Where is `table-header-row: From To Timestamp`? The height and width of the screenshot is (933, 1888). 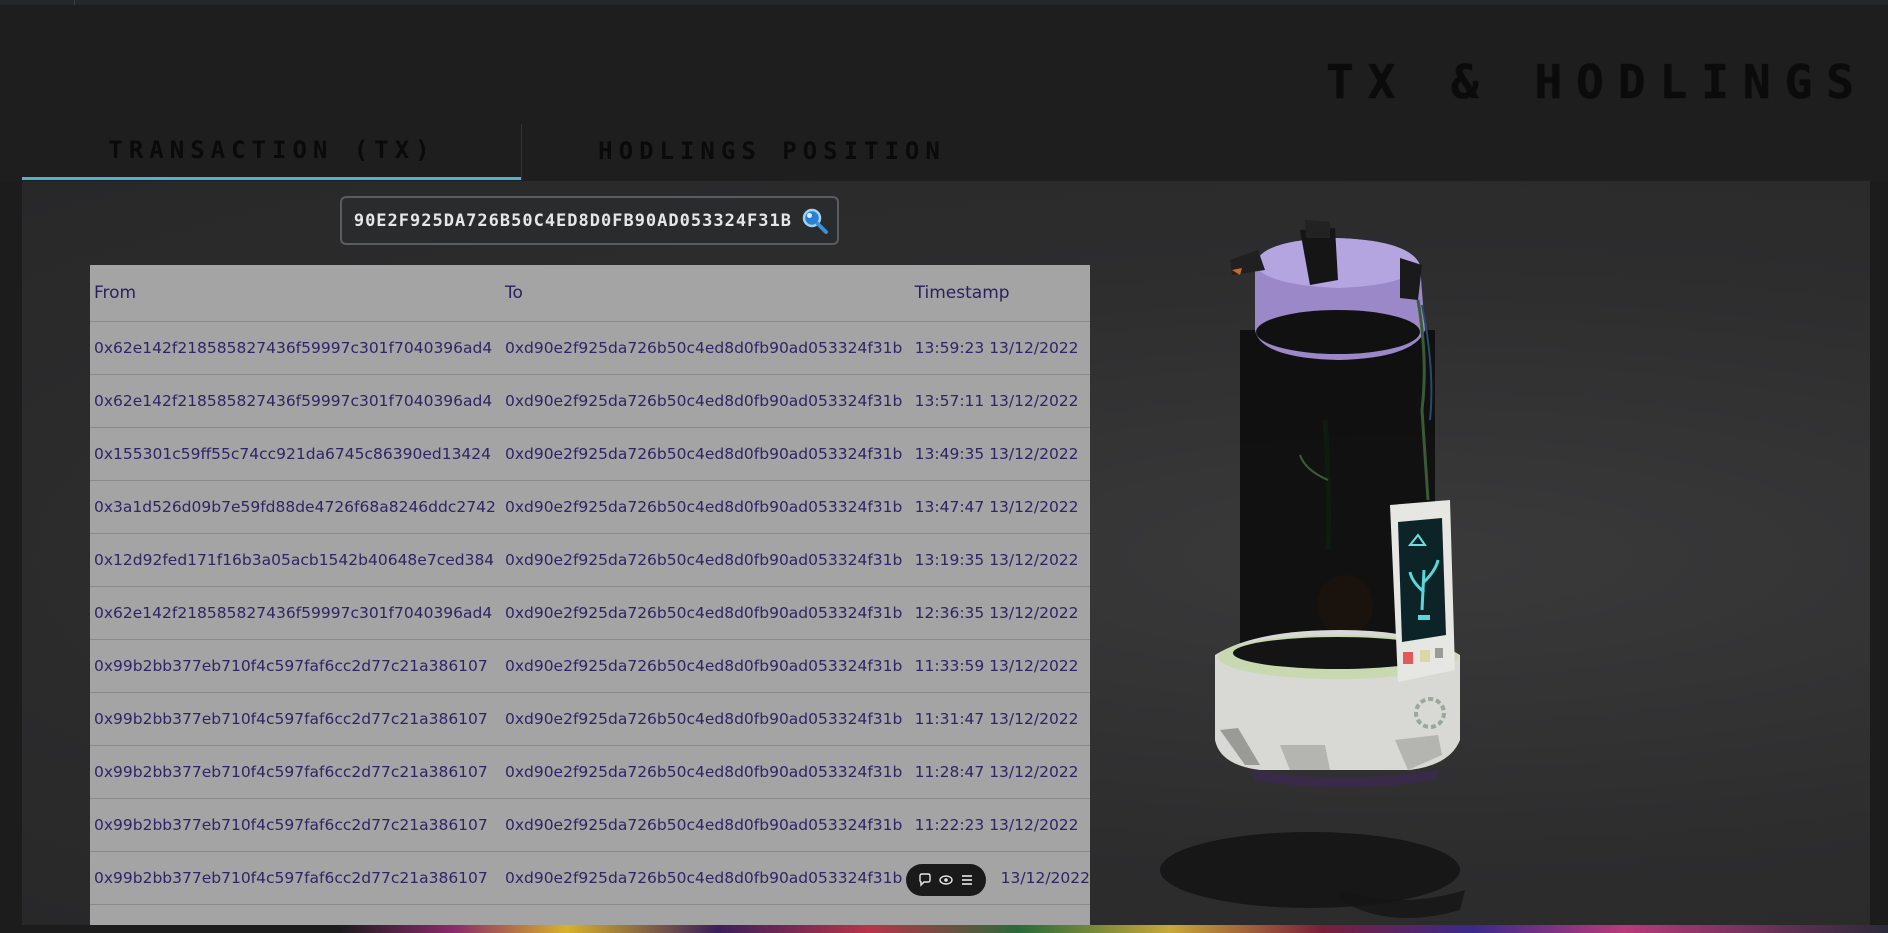 table-header-row: From To Timestamp is located at coordinates (590, 293).